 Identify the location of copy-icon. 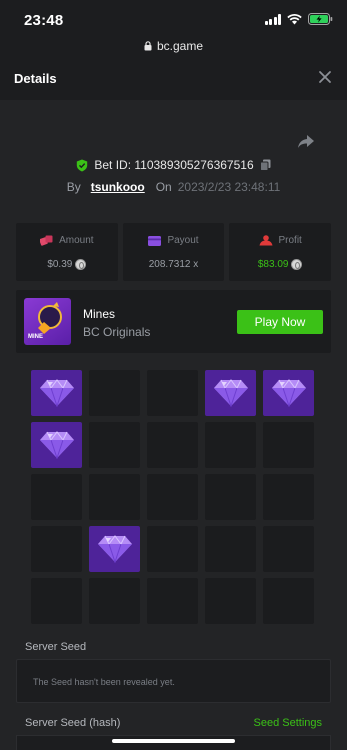
(265, 165).